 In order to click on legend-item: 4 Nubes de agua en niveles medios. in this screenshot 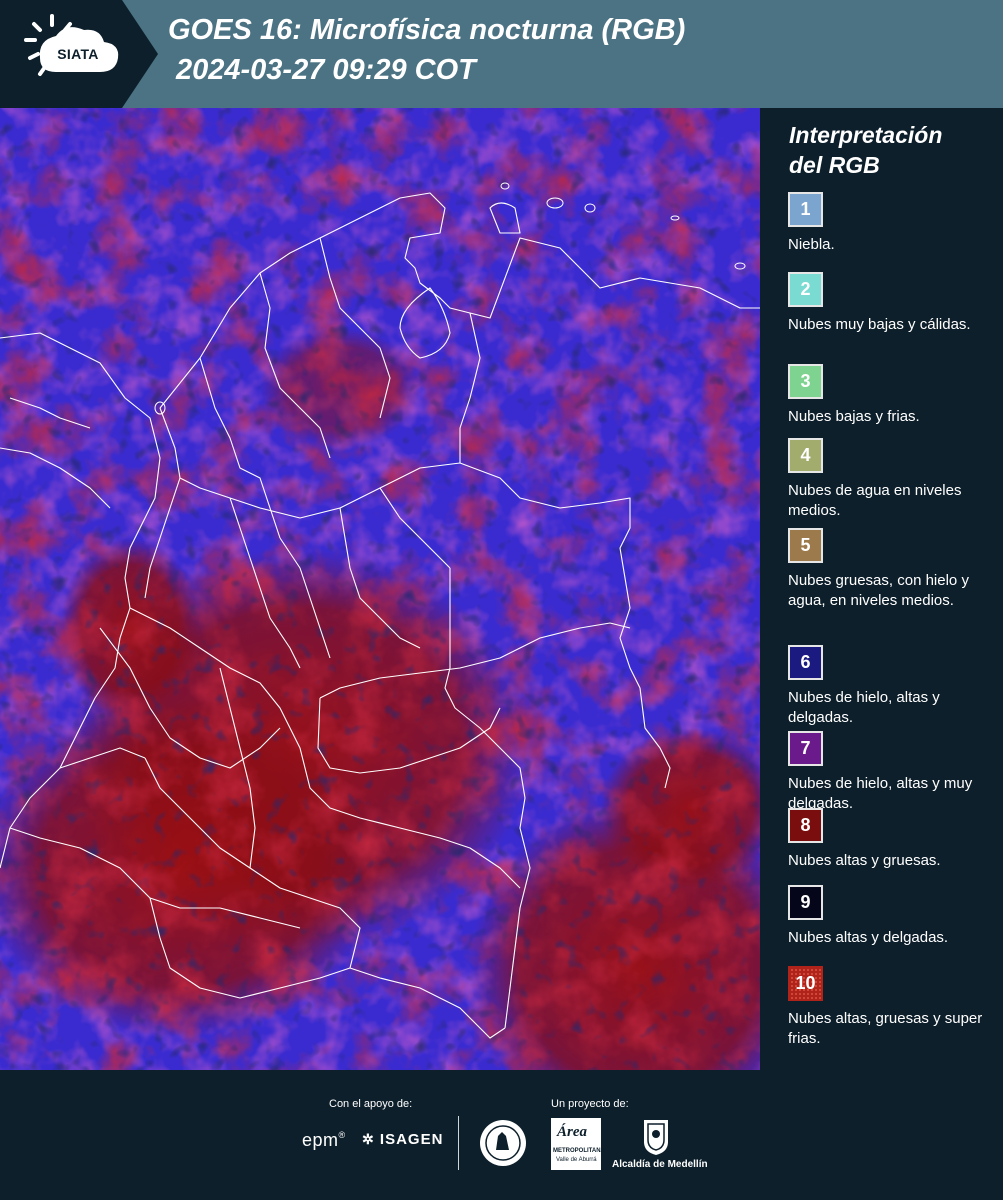, I will do `click(893, 479)`.